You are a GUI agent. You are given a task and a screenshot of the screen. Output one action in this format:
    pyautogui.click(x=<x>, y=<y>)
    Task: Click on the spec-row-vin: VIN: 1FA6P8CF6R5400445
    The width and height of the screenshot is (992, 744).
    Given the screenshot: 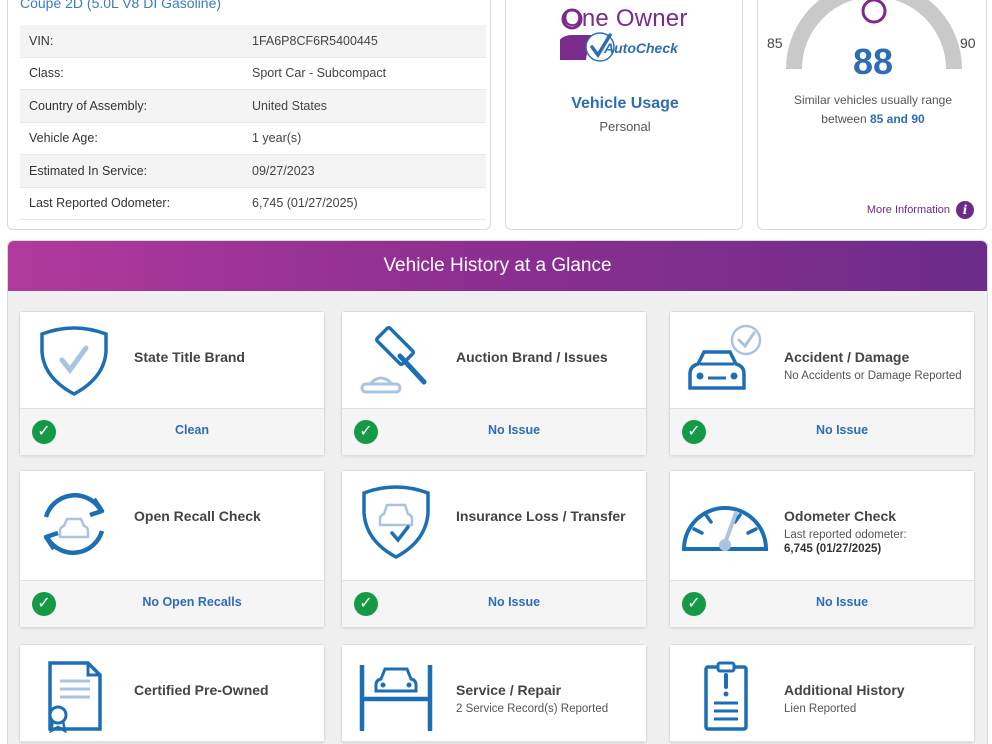 What is the action you would take?
    pyautogui.click(x=253, y=41)
    